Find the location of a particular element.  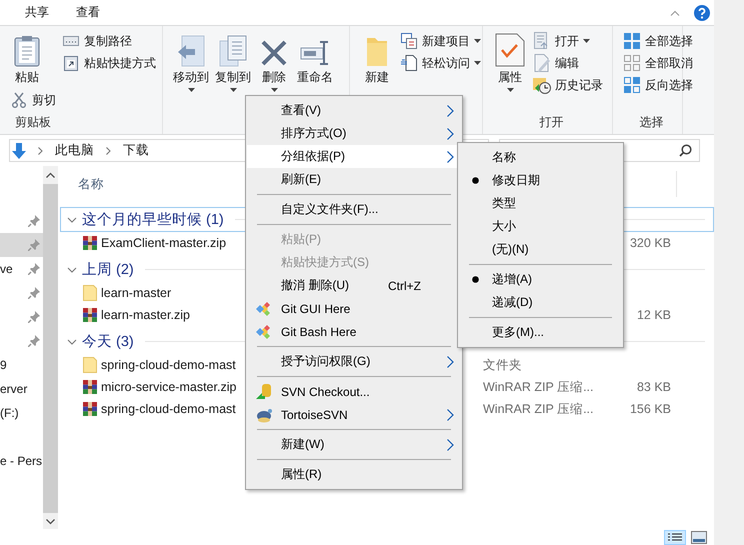

group-label: 打开 is located at coordinates (551, 122).